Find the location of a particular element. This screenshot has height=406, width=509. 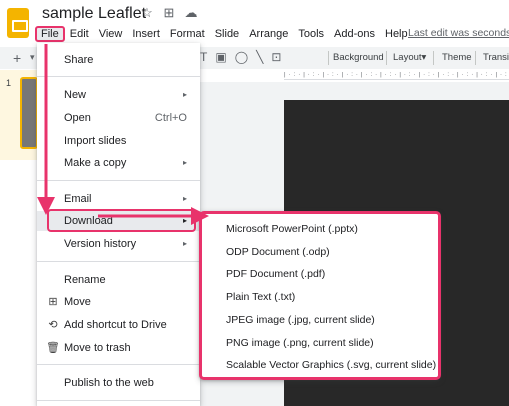

menu-item-import-slides: Import slides is located at coordinates (118, 141).